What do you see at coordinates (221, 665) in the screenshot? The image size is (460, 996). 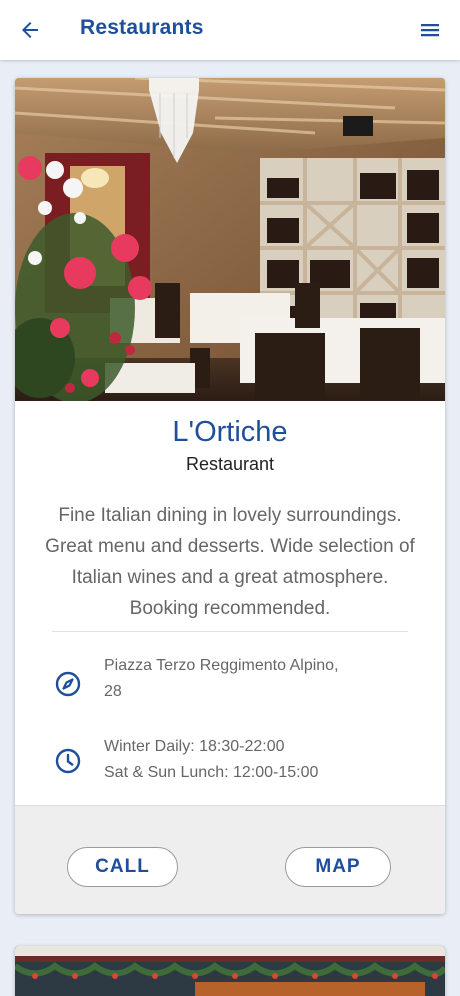 I see `address-line-1: Piazza Terzo Reggimento Alpino,` at bounding box center [221, 665].